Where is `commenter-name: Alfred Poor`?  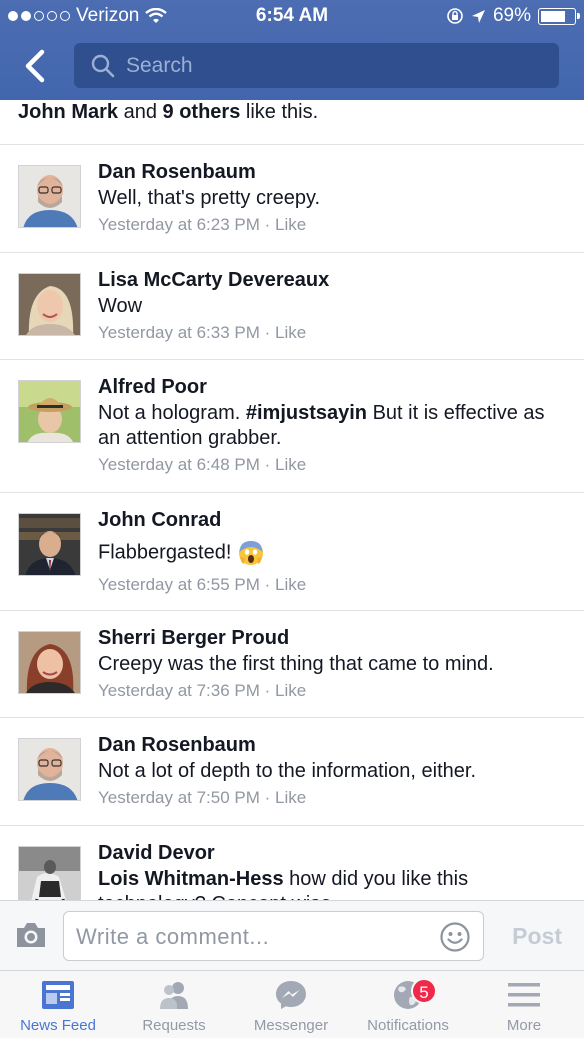
commenter-name: Alfred Poor is located at coordinates (332, 387).